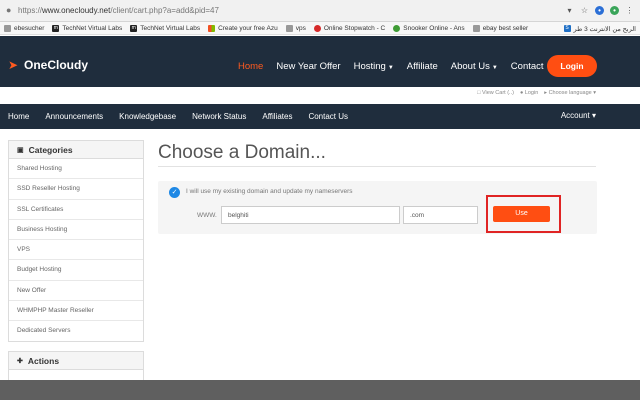 This screenshot has height=400, width=640. I want to click on login-link: ● Login, so click(529, 93).